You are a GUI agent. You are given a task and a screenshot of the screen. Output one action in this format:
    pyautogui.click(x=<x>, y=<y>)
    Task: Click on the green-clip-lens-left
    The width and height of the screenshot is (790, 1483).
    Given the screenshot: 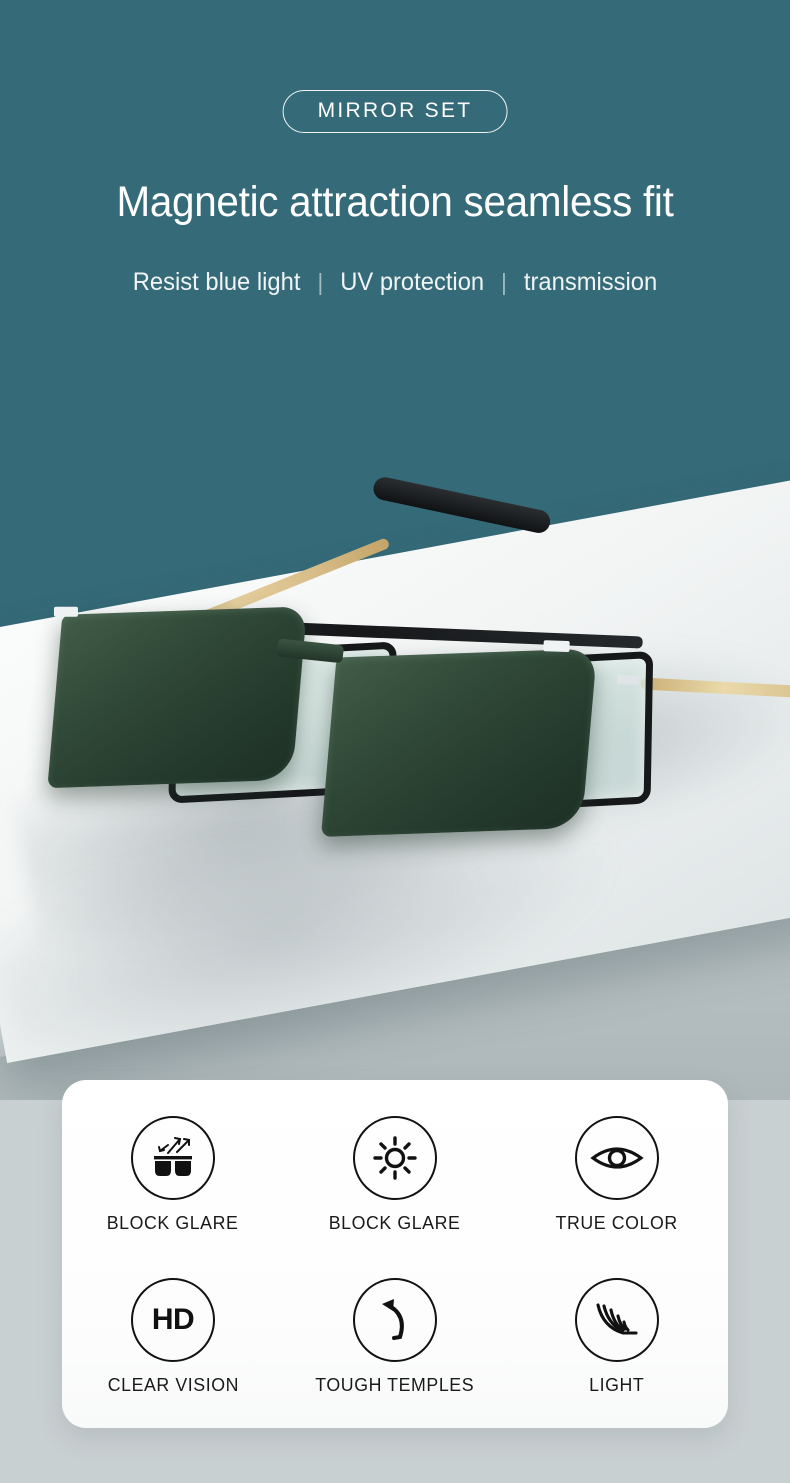 What is the action you would take?
    pyautogui.click(x=177, y=697)
    